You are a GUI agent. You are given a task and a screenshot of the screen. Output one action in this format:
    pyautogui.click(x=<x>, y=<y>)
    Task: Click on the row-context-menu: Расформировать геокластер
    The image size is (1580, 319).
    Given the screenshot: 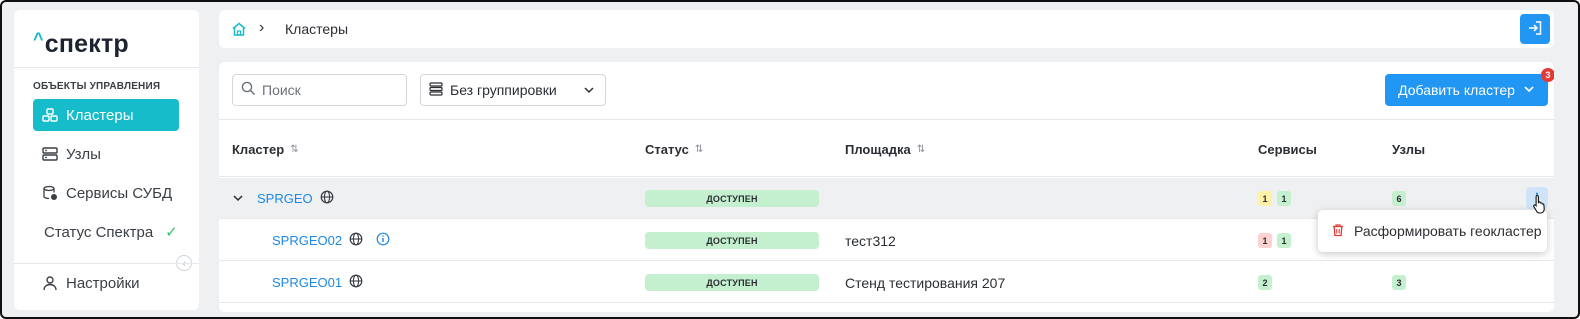 What is the action you would take?
    pyautogui.click(x=1432, y=231)
    